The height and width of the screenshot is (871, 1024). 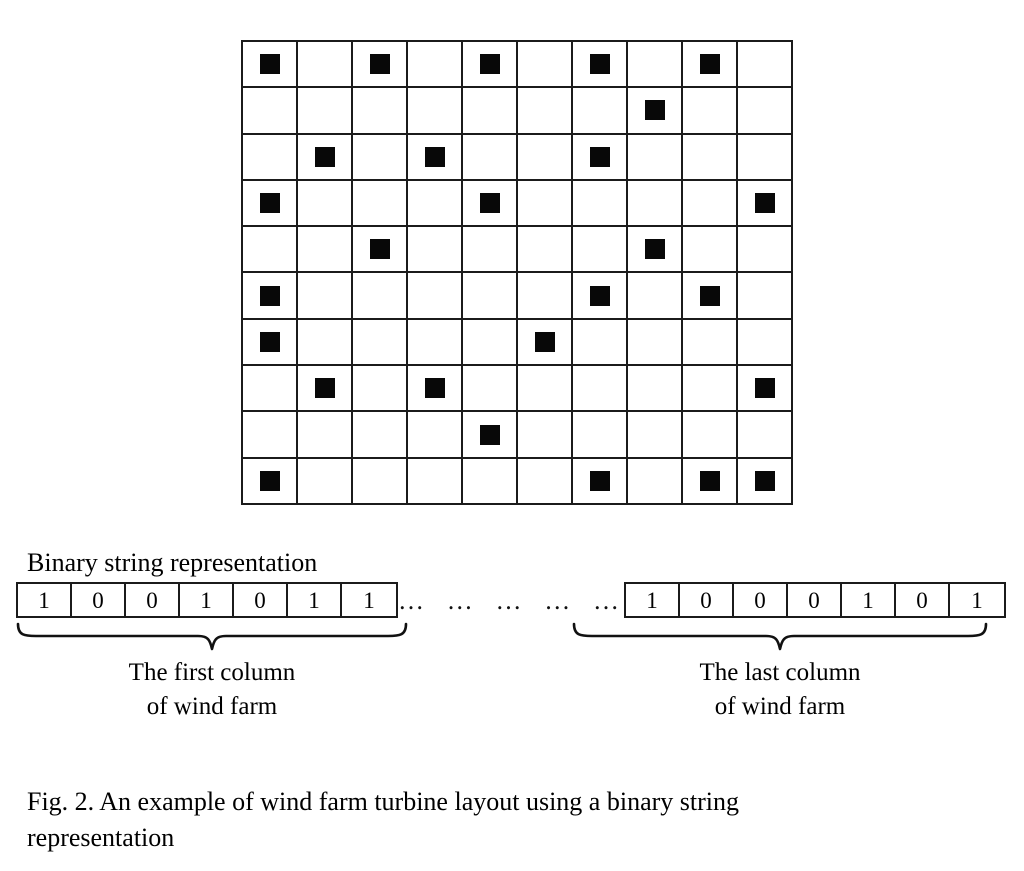 I want to click on first-column-brace-label: The first column of wind farm, so click(x=212, y=690).